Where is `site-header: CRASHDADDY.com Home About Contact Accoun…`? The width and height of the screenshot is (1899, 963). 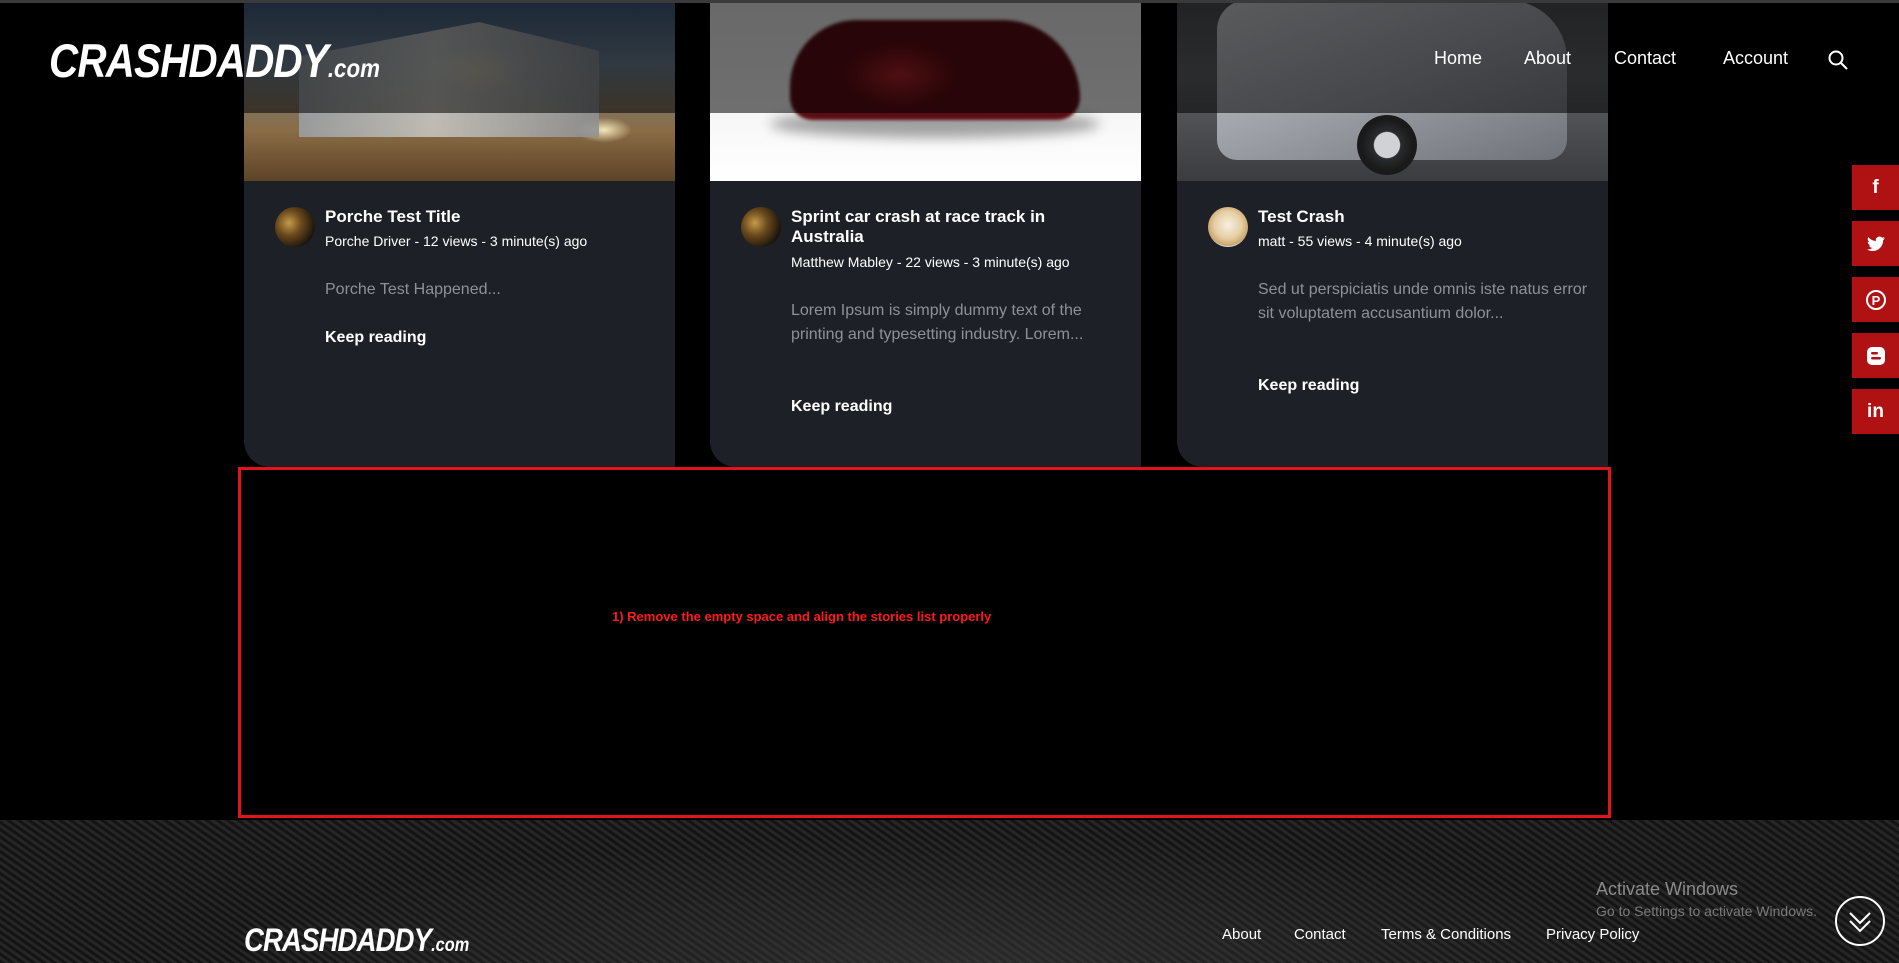 site-header: CRASHDADDY.com Home About Contact Accoun… is located at coordinates (949, 58).